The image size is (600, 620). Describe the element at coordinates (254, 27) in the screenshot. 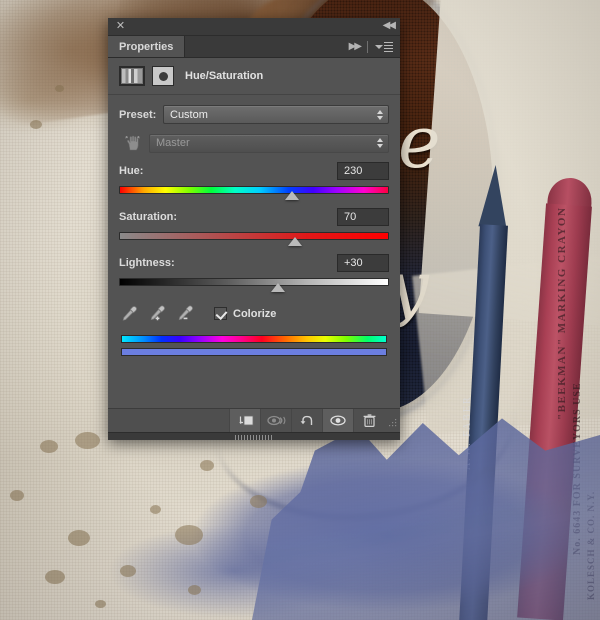

I see `panel-title-bar: ✕ ◀◀` at that location.